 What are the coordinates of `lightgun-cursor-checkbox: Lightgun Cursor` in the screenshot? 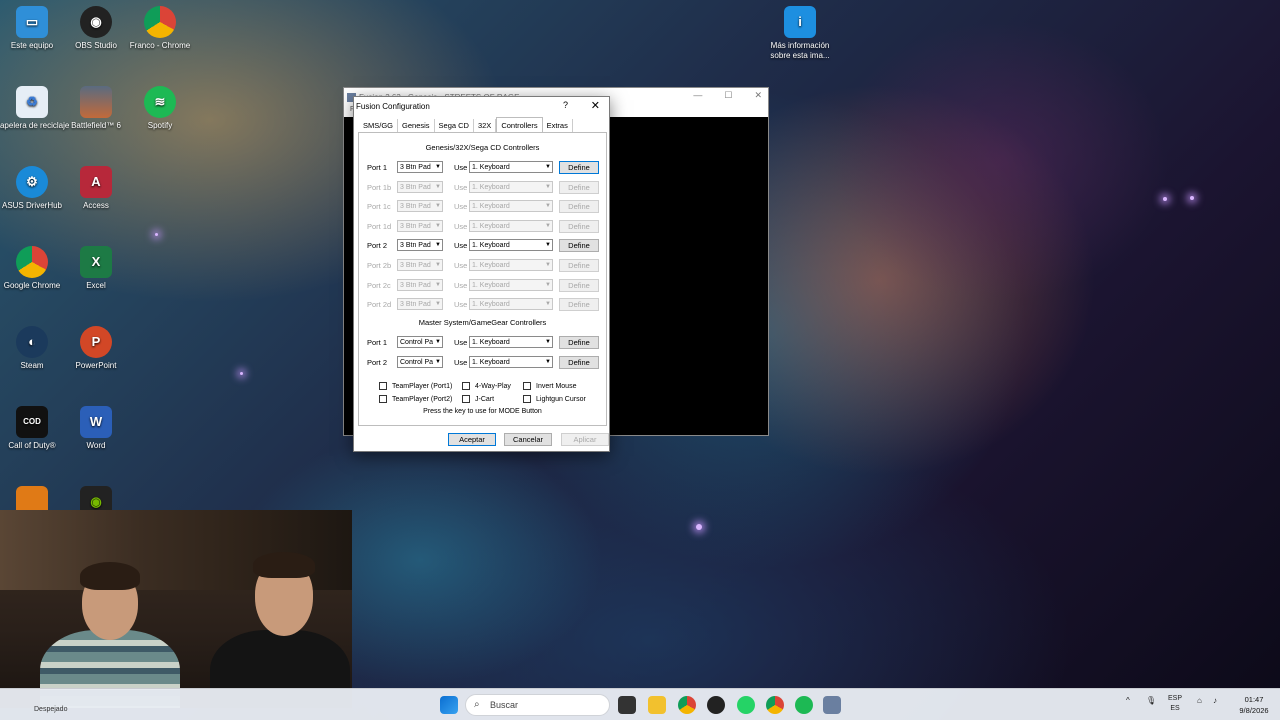 It's located at (554, 399).